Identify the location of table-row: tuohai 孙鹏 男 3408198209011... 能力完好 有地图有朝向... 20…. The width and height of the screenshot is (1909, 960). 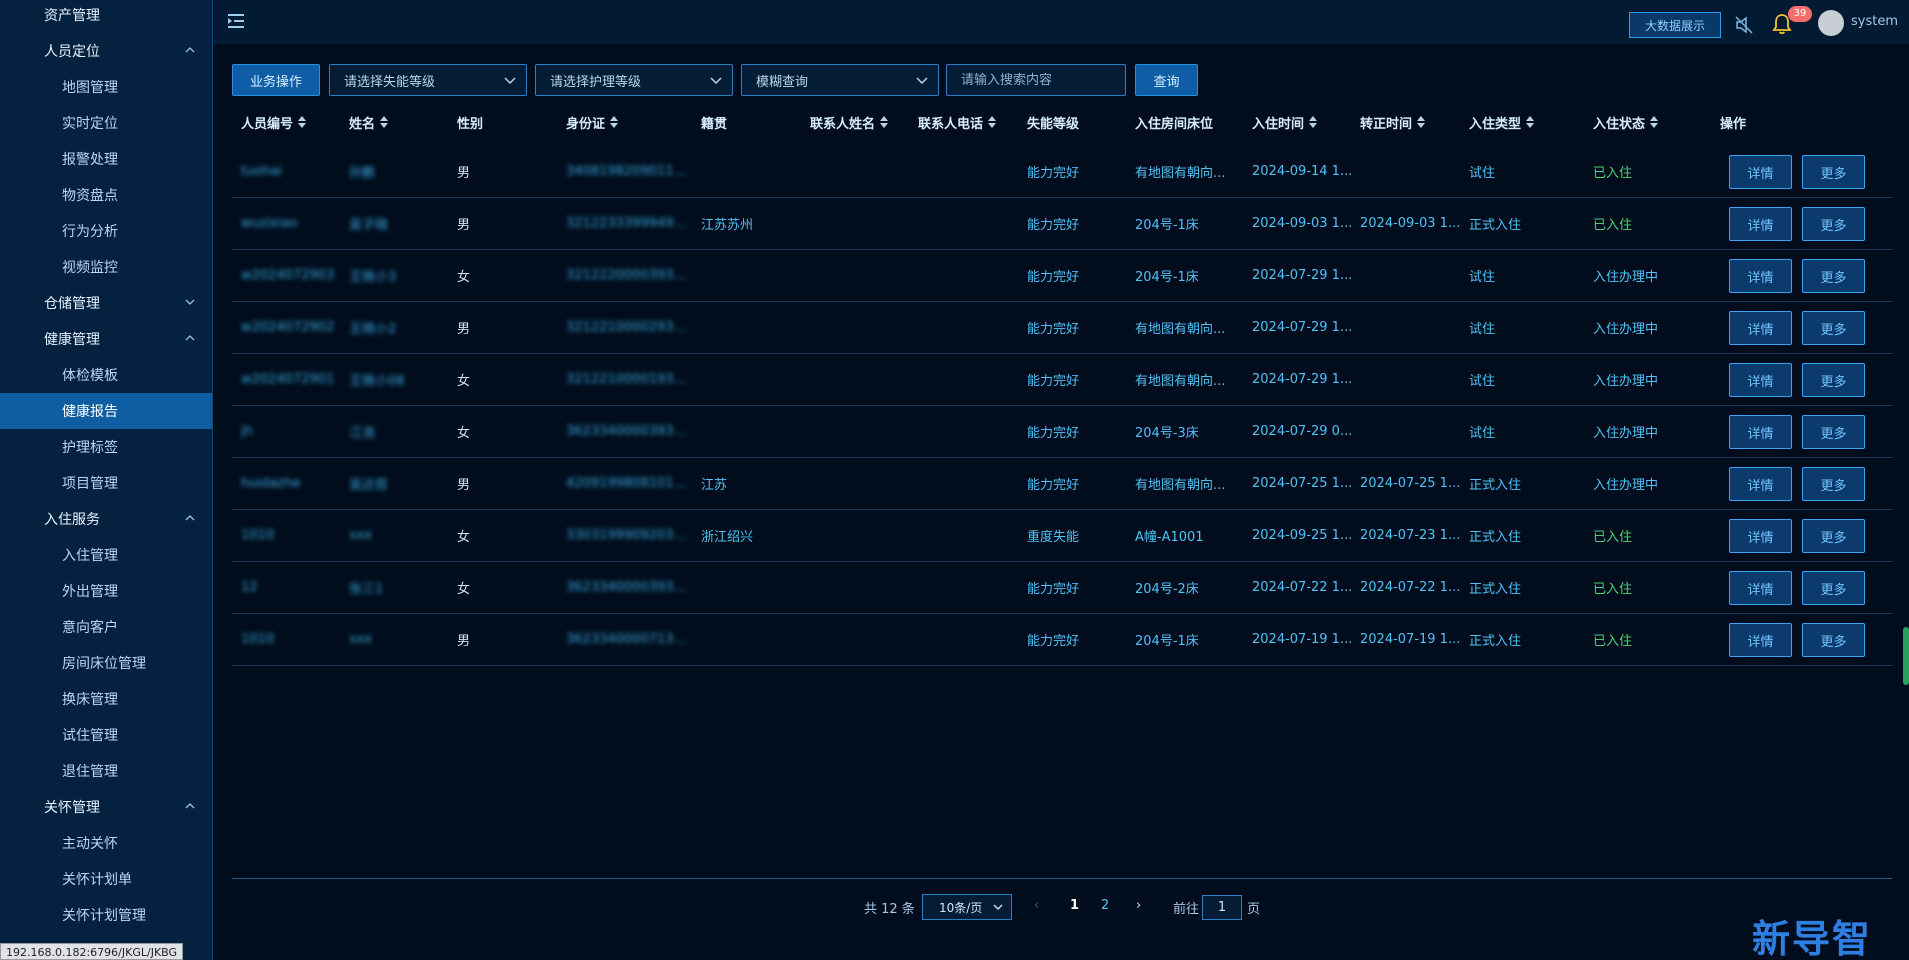
(1062, 172).